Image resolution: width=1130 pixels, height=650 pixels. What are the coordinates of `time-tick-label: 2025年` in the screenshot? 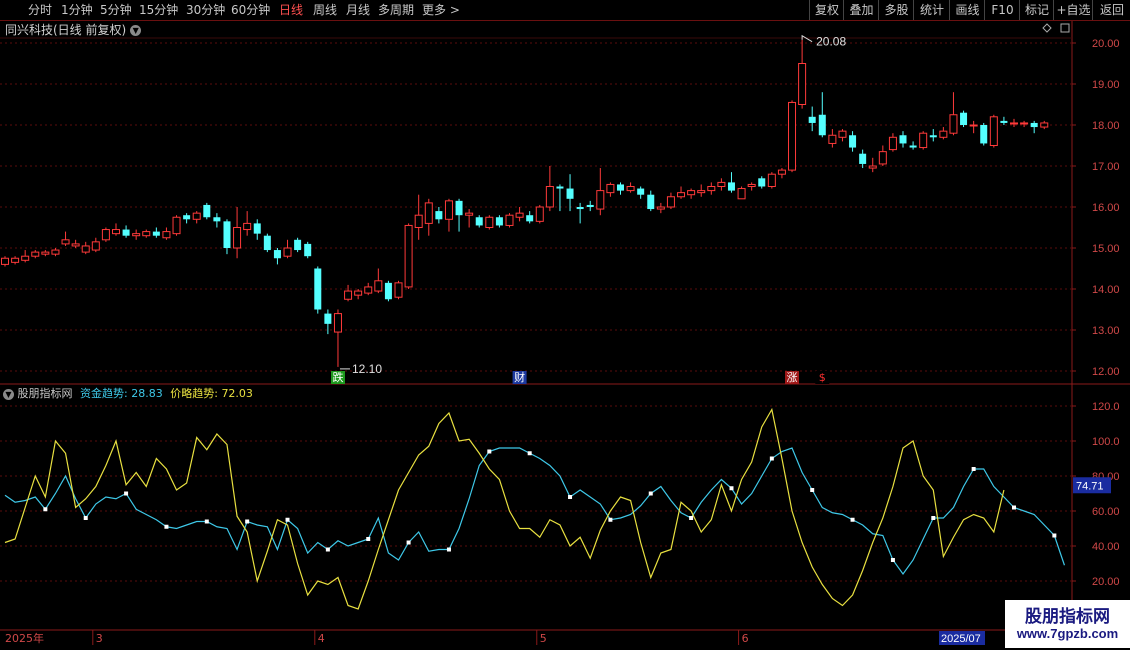 It's located at (24, 638).